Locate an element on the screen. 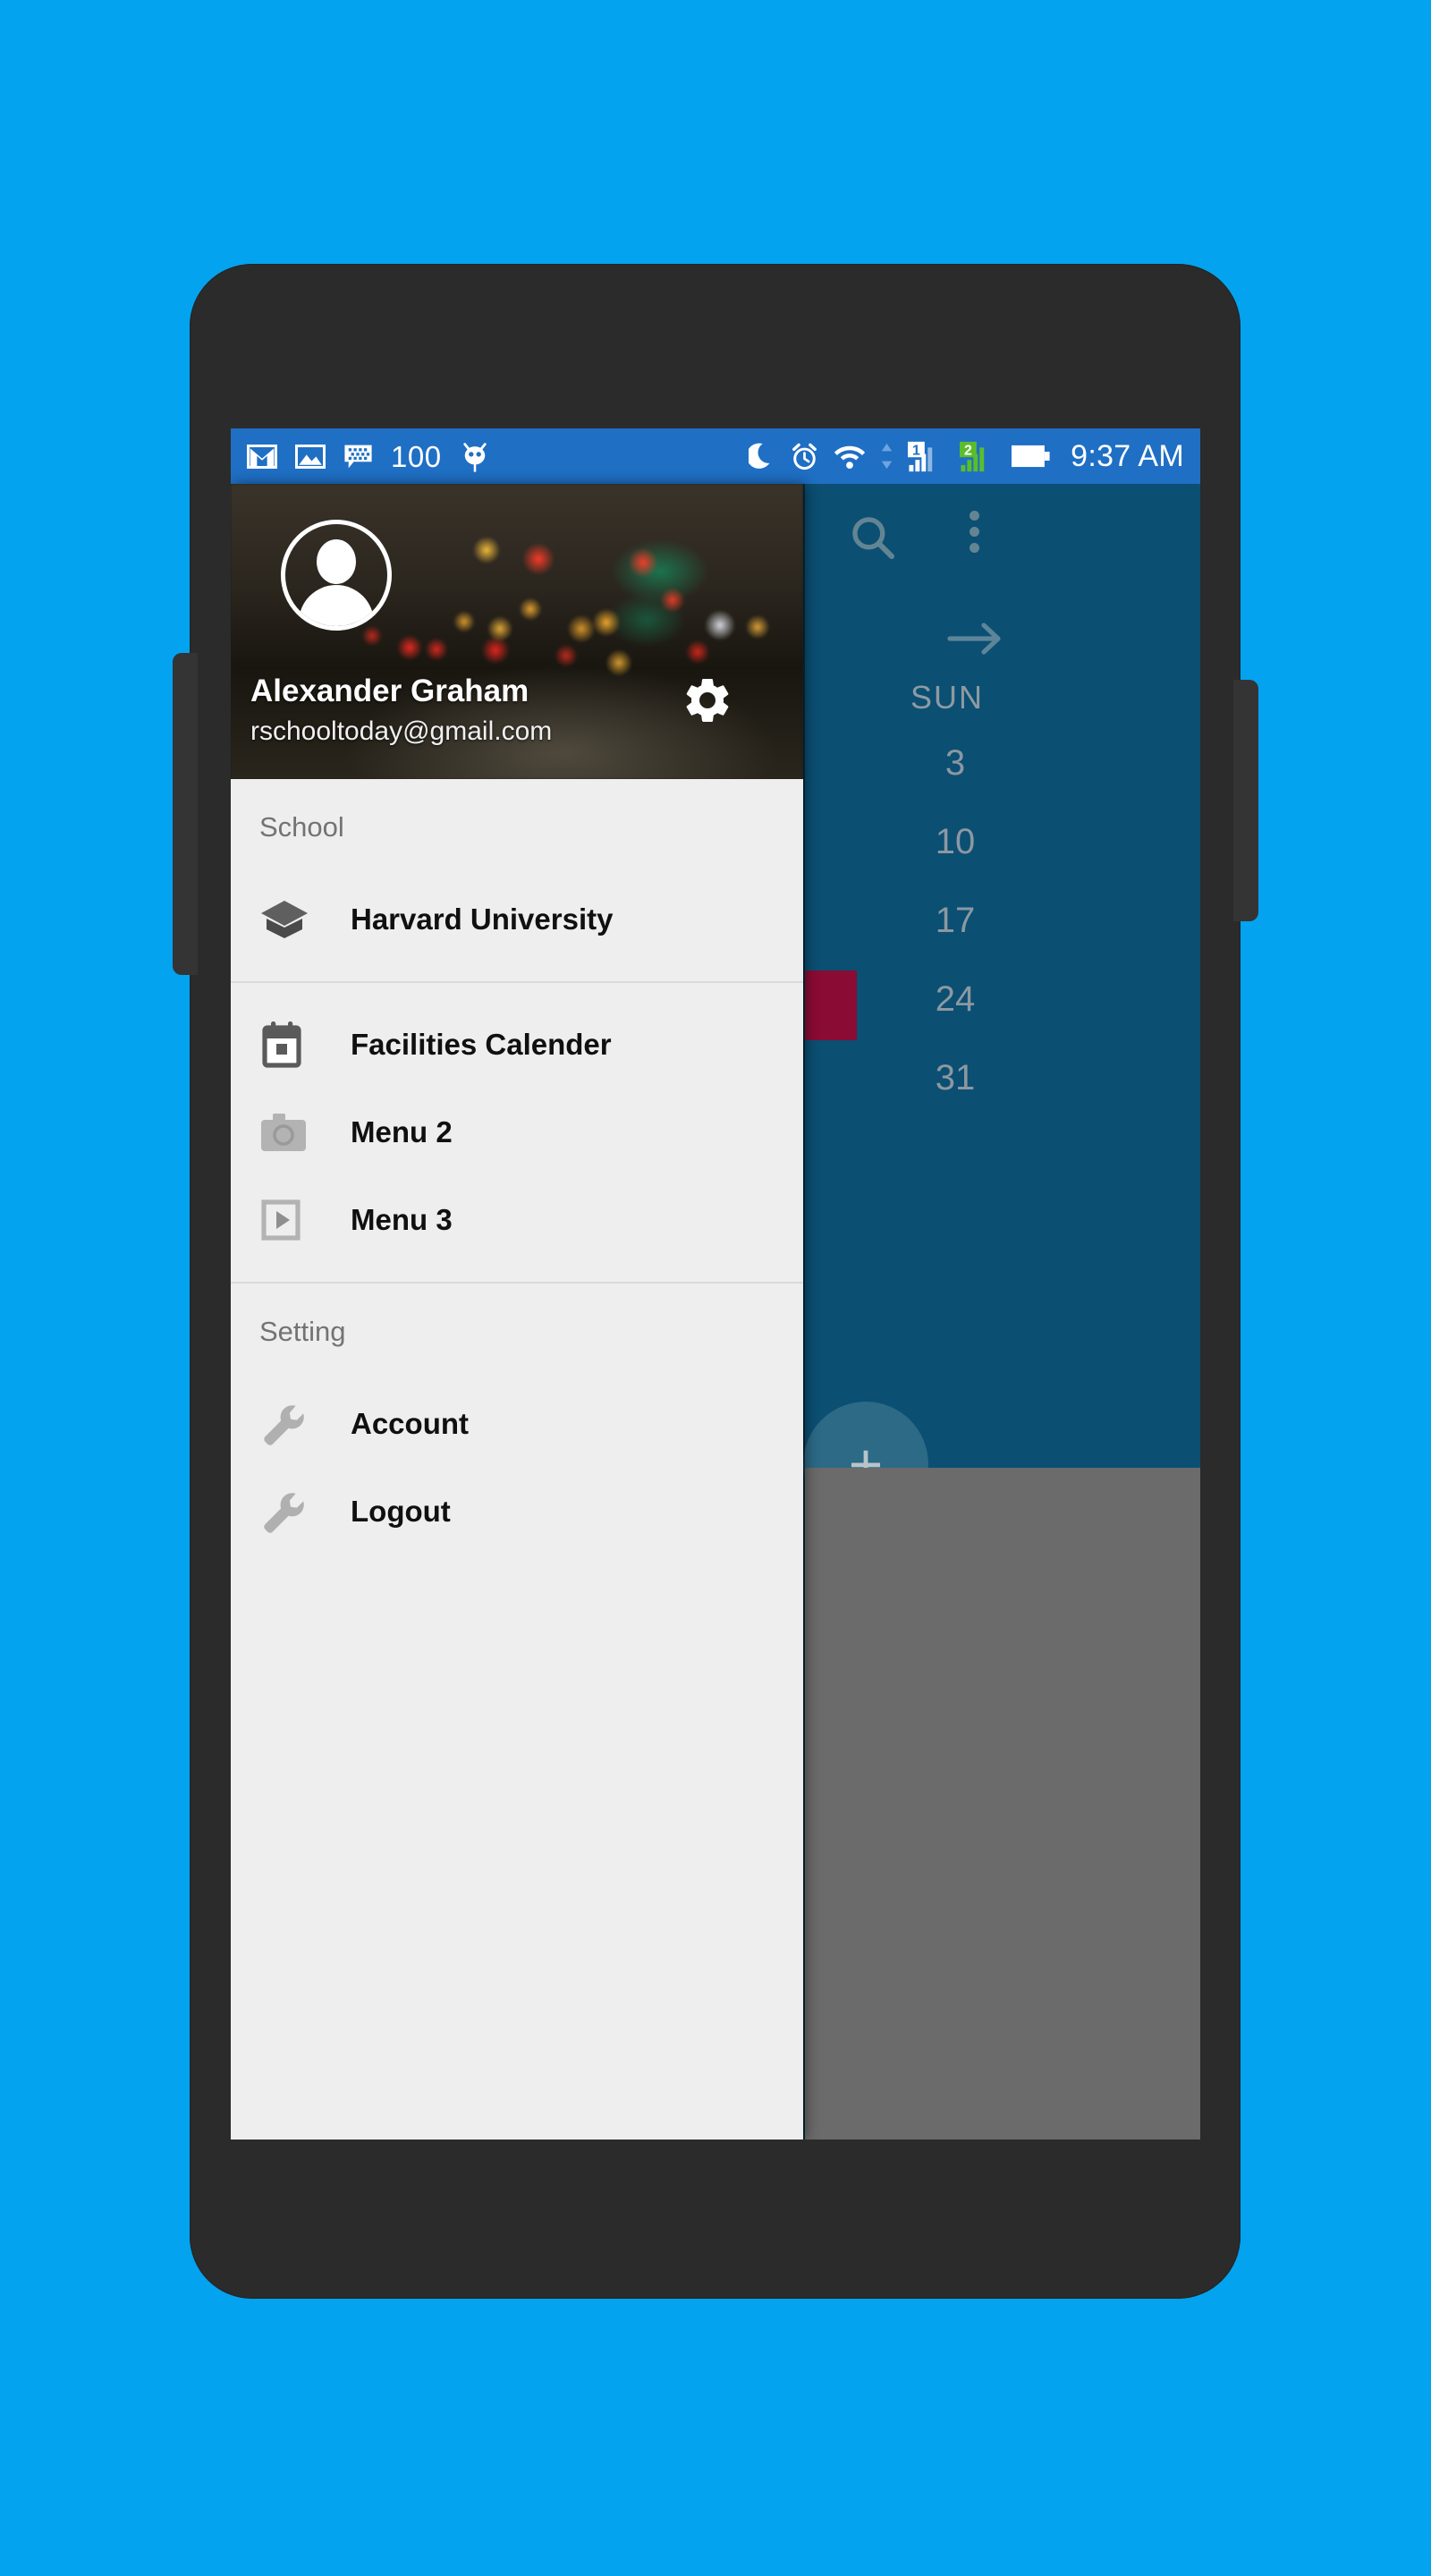 Image resolution: width=1431 pixels, height=2576 pixels. do-not-disturb-moon-icon is located at coordinates (762, 456).